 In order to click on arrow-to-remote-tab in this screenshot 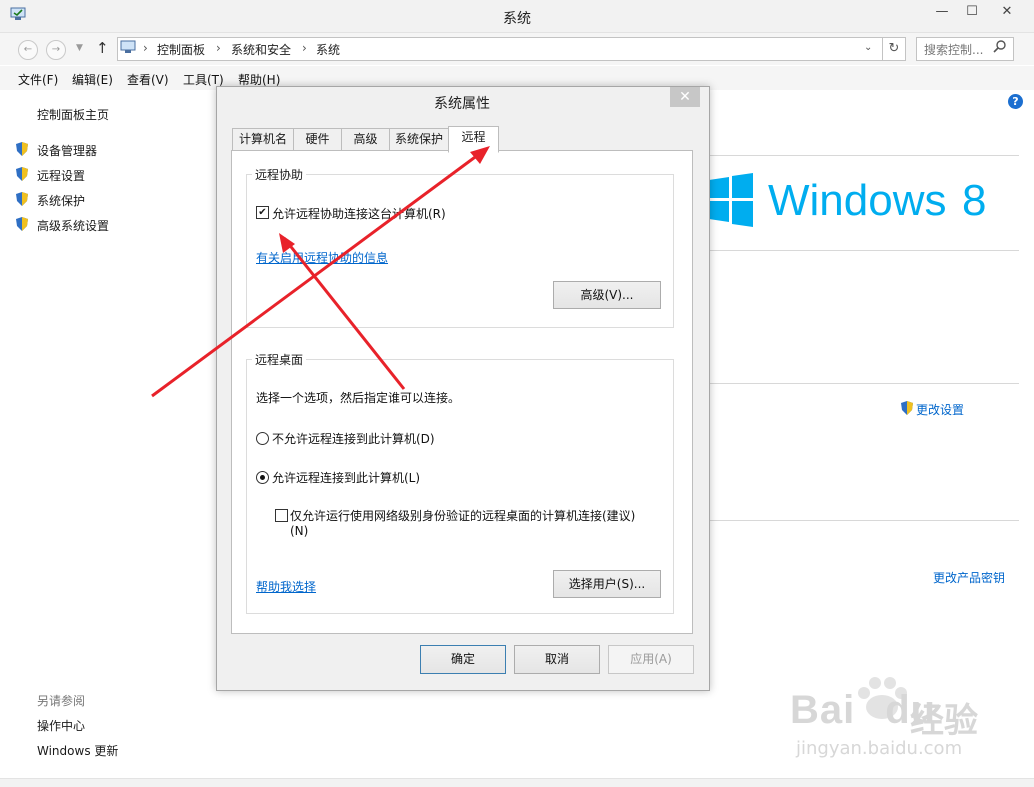, I will do `click(319, 272)`.